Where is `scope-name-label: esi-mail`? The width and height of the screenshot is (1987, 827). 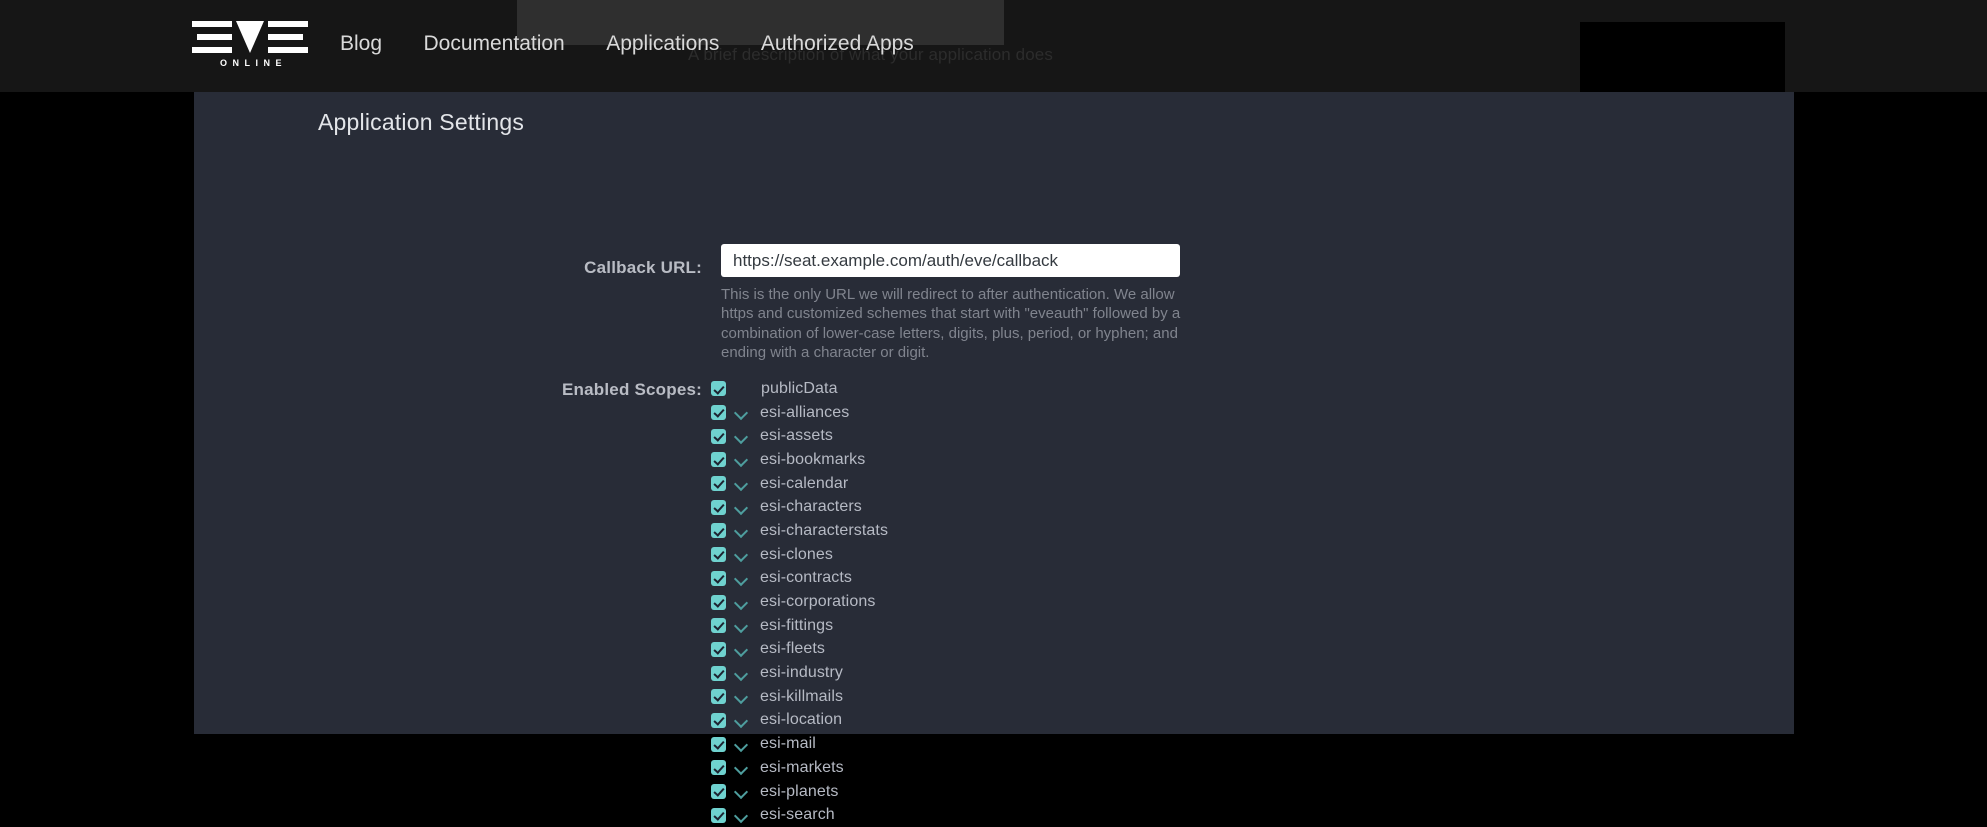 scope-name-label: esi-mail is located at coordinates (788, 744).